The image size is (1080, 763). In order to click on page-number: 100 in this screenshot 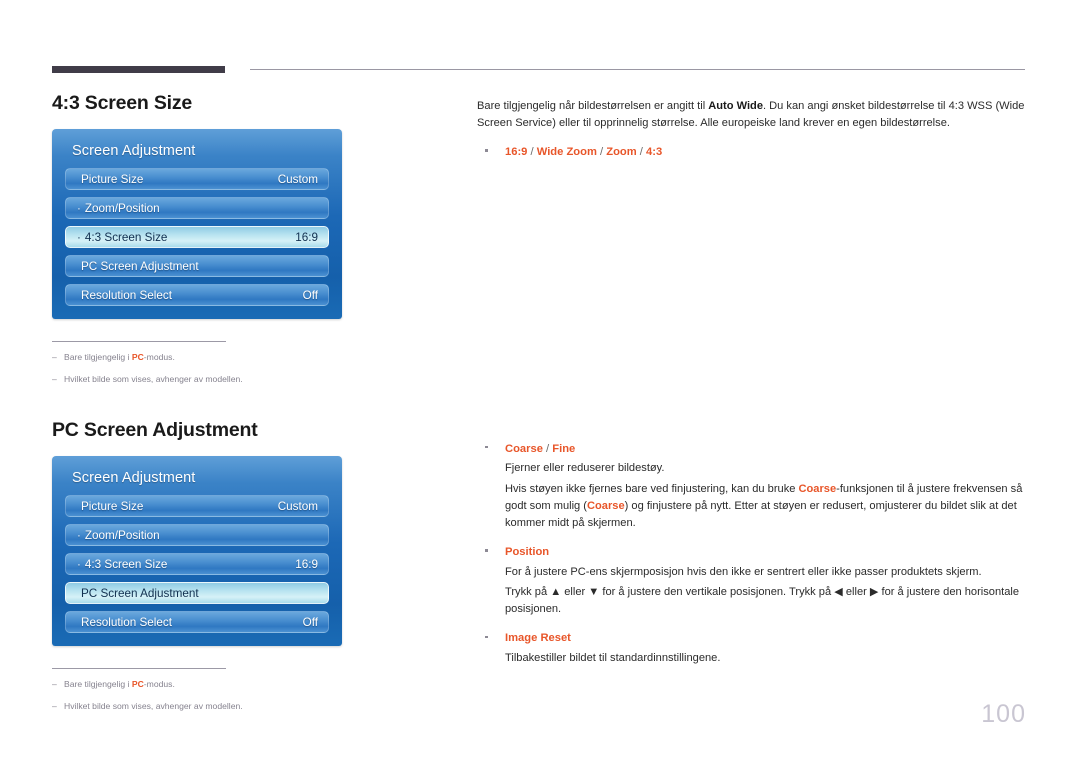, I will do `click(1003, 714)`.